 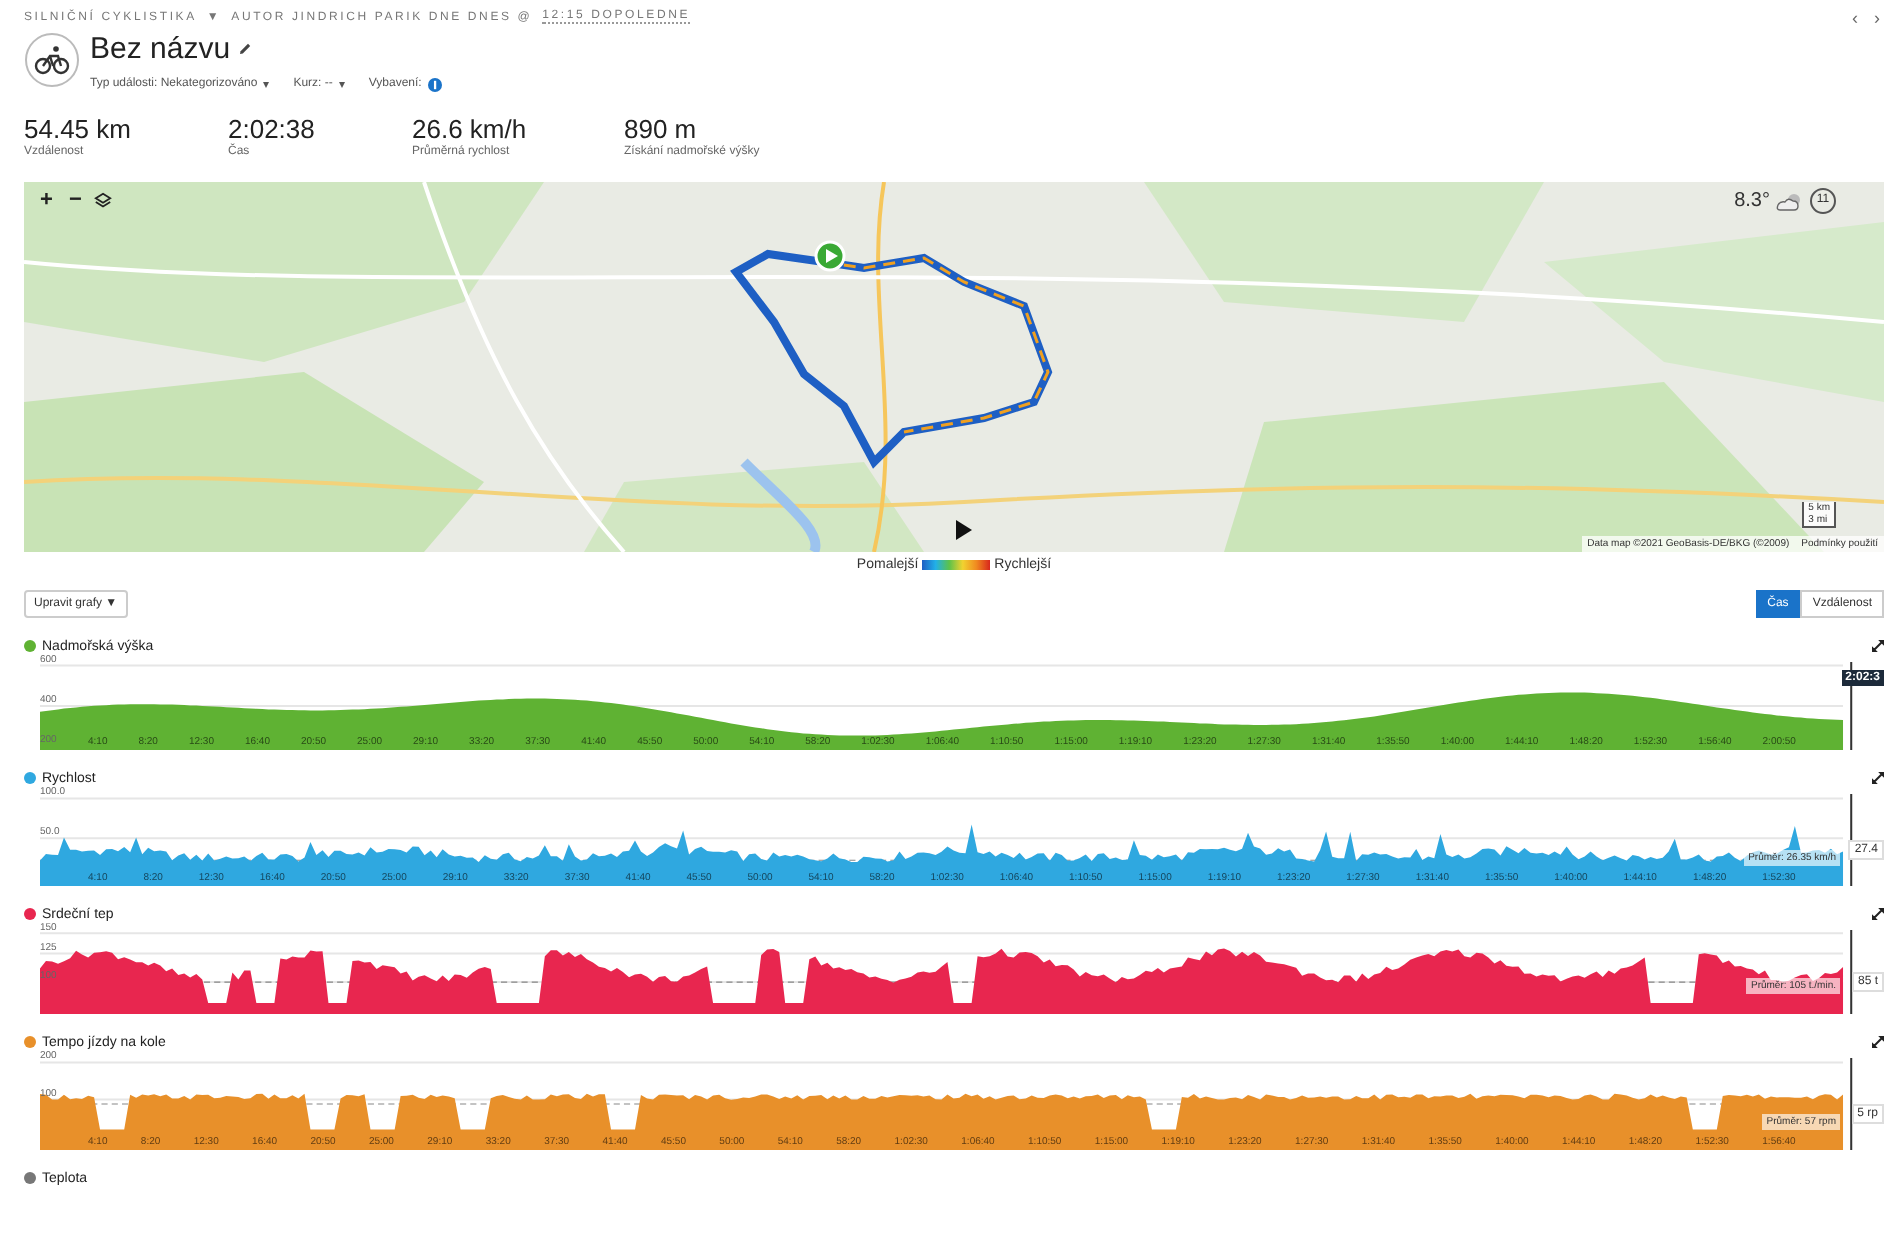 What do you see at coordinates (245, 49) in the screenshot?
I see `pencil-icon` at bounding box center [245, 49].